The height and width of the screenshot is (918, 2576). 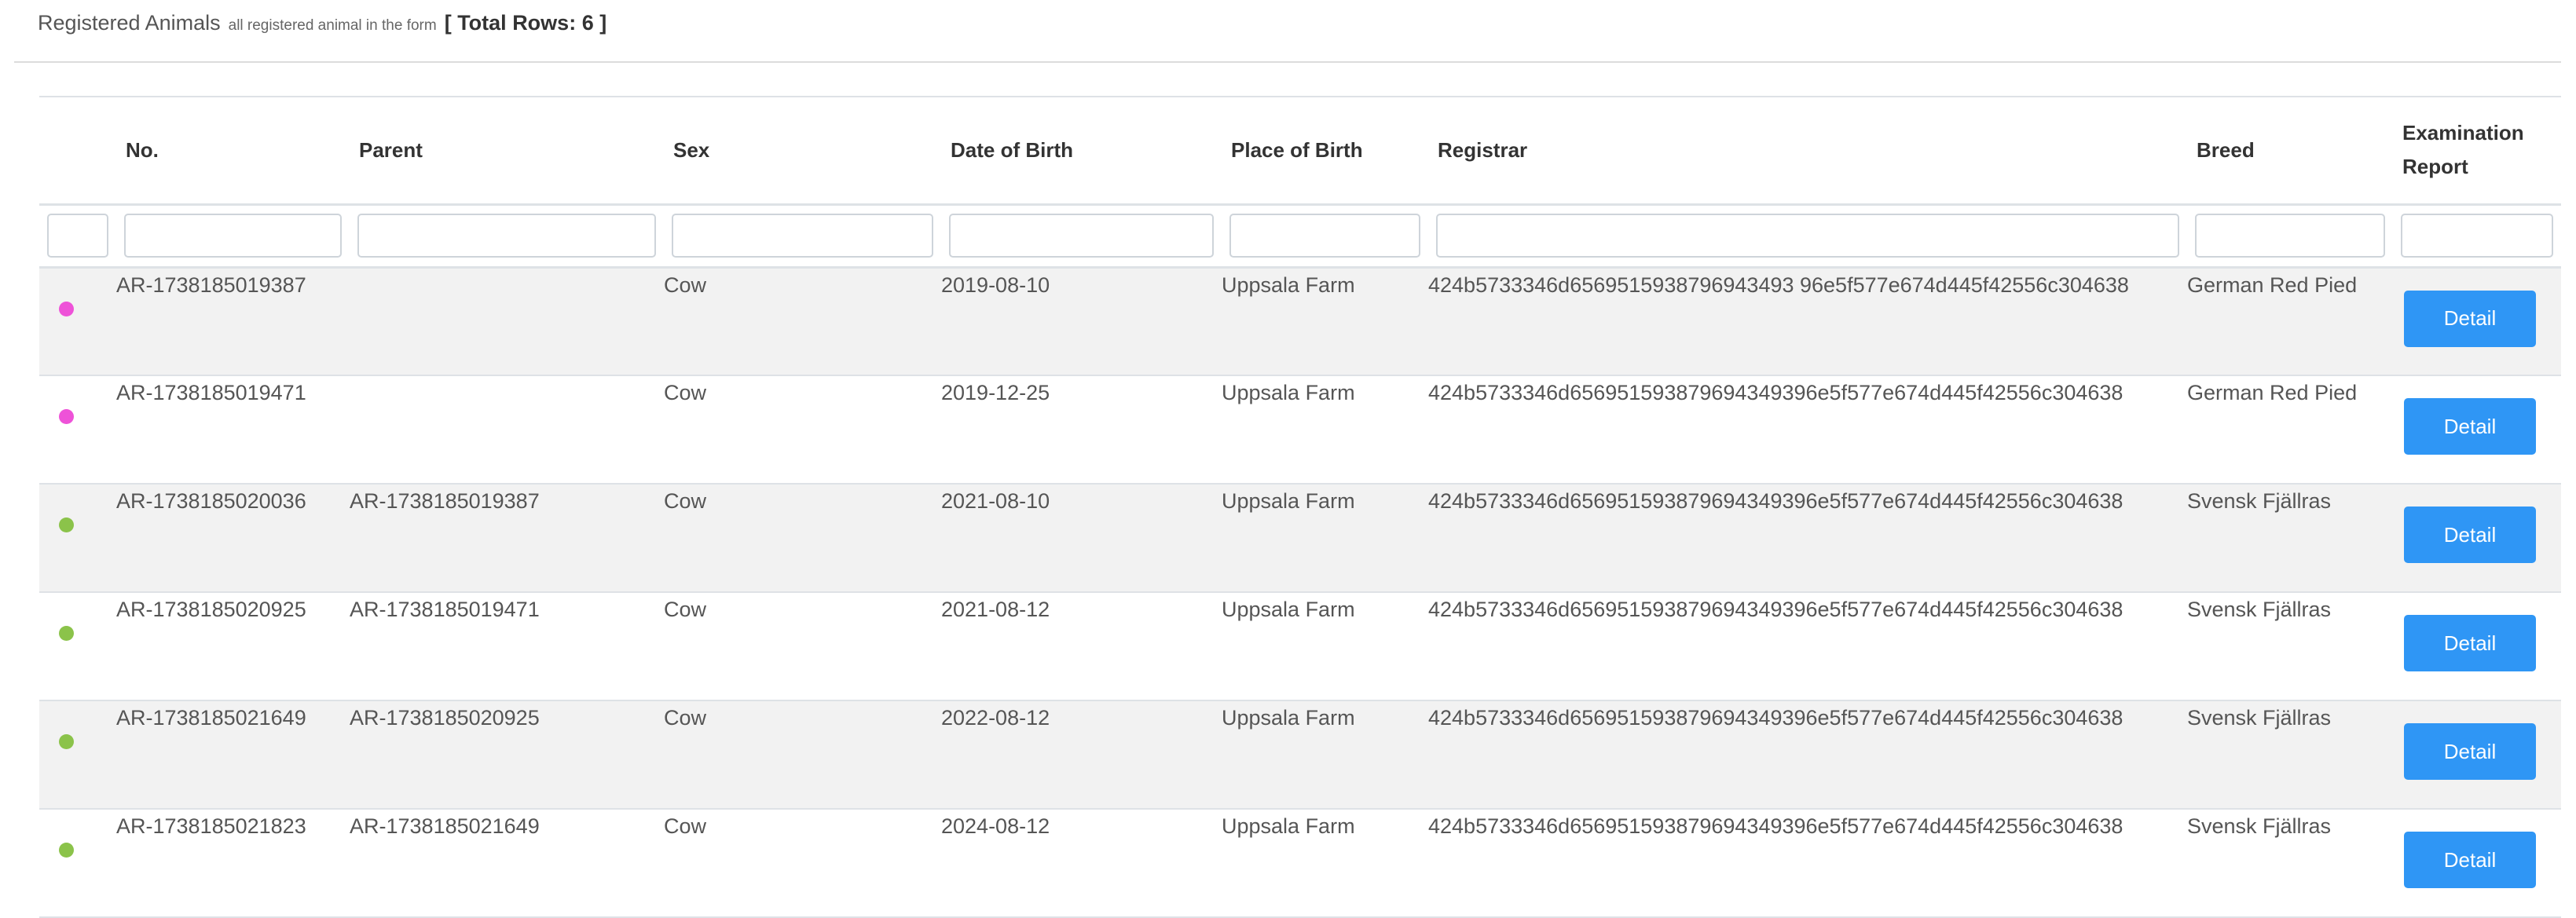 I want to click on page-title: Registered Animals, so click(x=129, y=23).